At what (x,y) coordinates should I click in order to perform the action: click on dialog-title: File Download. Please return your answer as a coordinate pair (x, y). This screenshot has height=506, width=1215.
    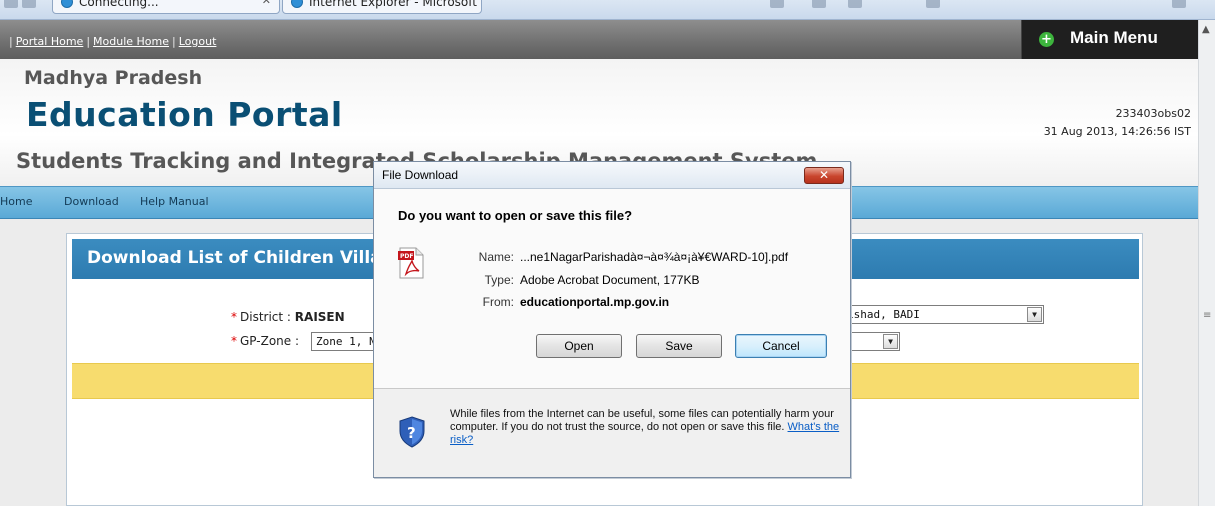
    Looking at the image, I should click on (420, 175).